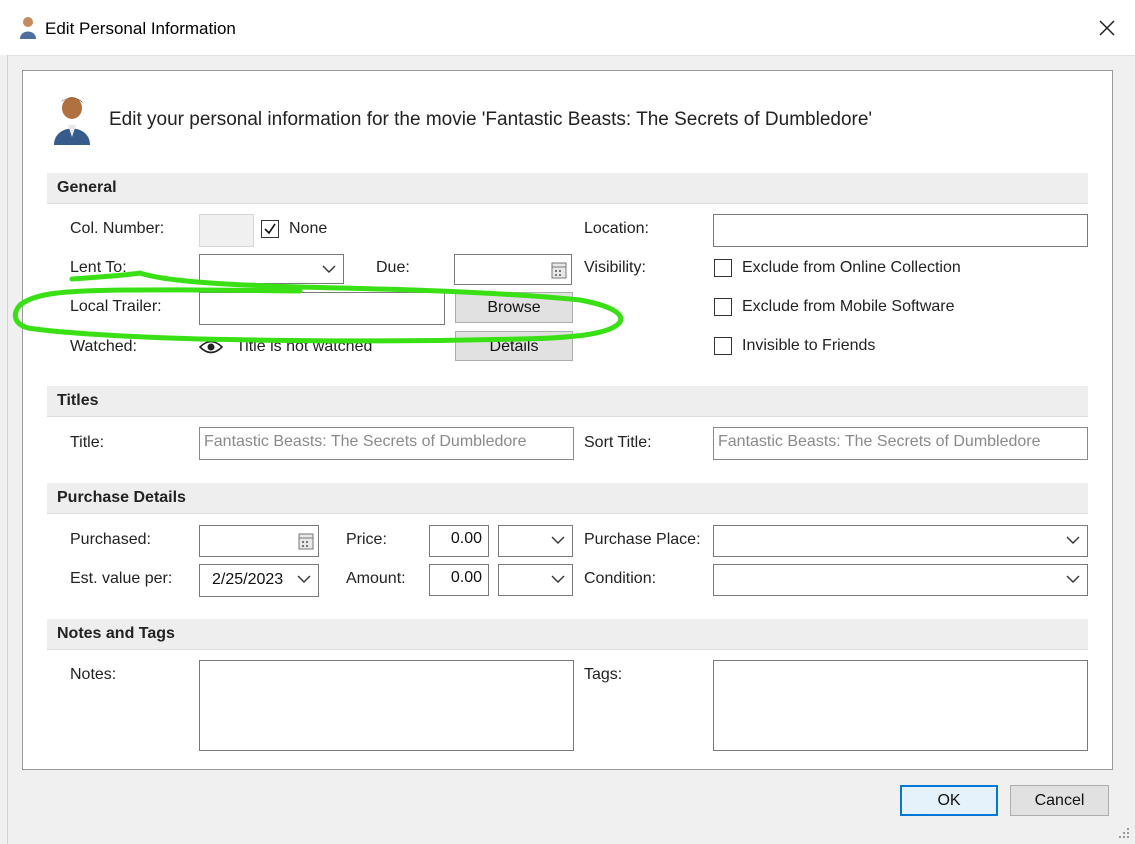 This screenshot has width=1135, height=844. What do you see at coordinates (304, 346) in the screenshot?
I see `watched-status: Title is not watched` at bounding box center [304, 346].